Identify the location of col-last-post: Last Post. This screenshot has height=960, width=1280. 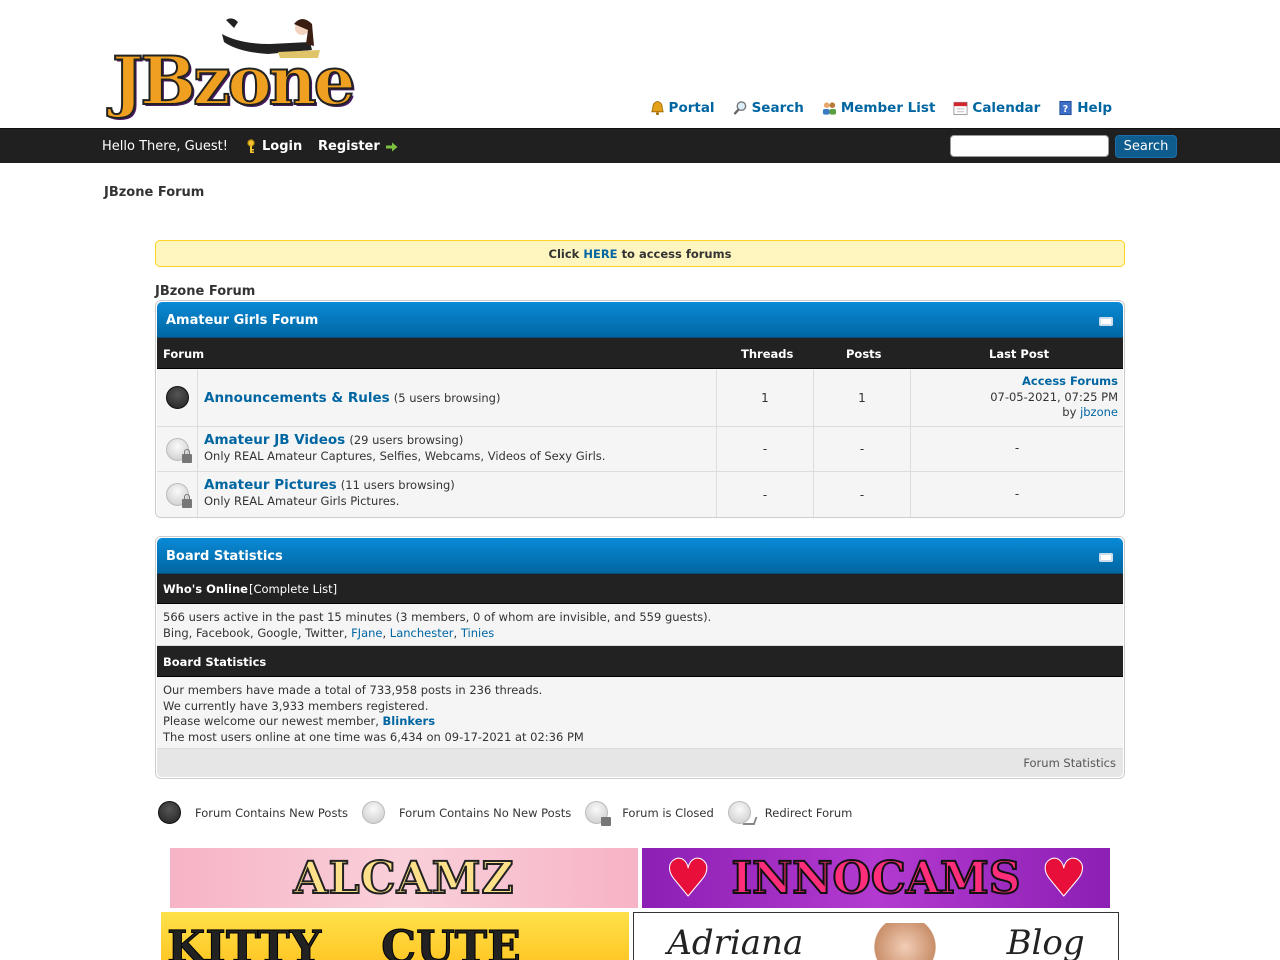
(1019, 354).